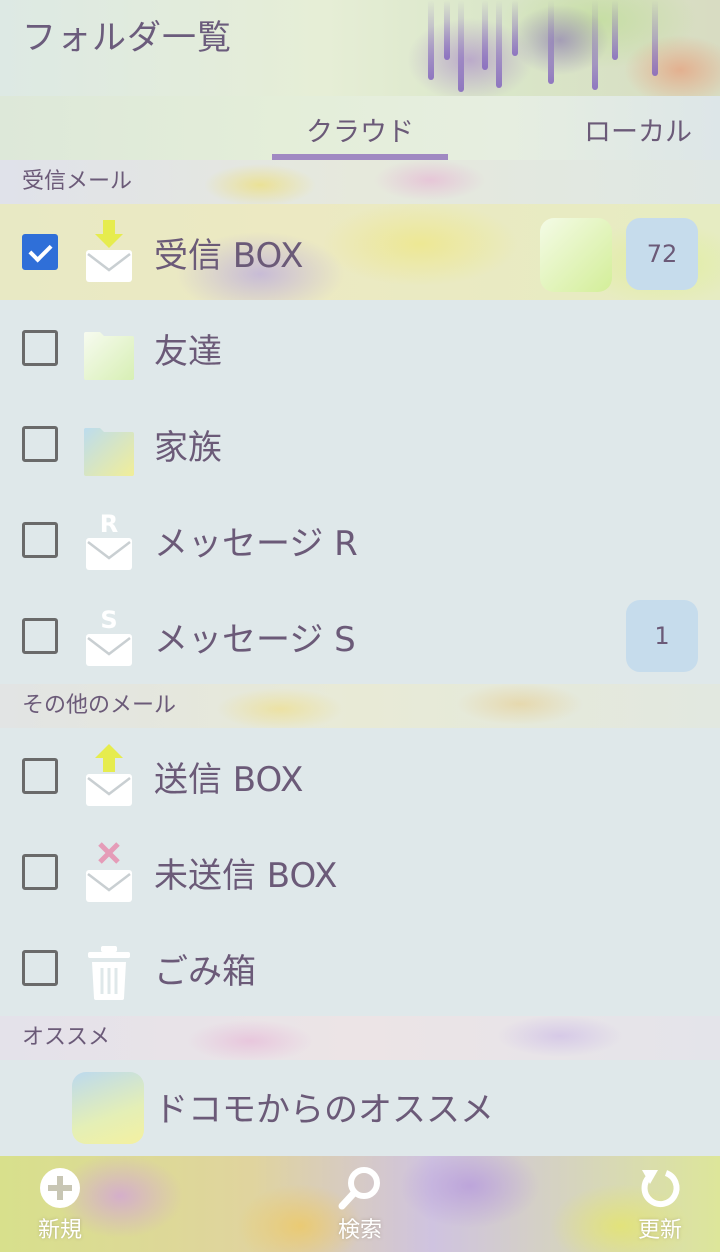 This screenshot has height=1252, width=720. What do you see at coordinates (108, 620) in the screenshot?
I see `svg-text: S` at bounding box center [108, 620].